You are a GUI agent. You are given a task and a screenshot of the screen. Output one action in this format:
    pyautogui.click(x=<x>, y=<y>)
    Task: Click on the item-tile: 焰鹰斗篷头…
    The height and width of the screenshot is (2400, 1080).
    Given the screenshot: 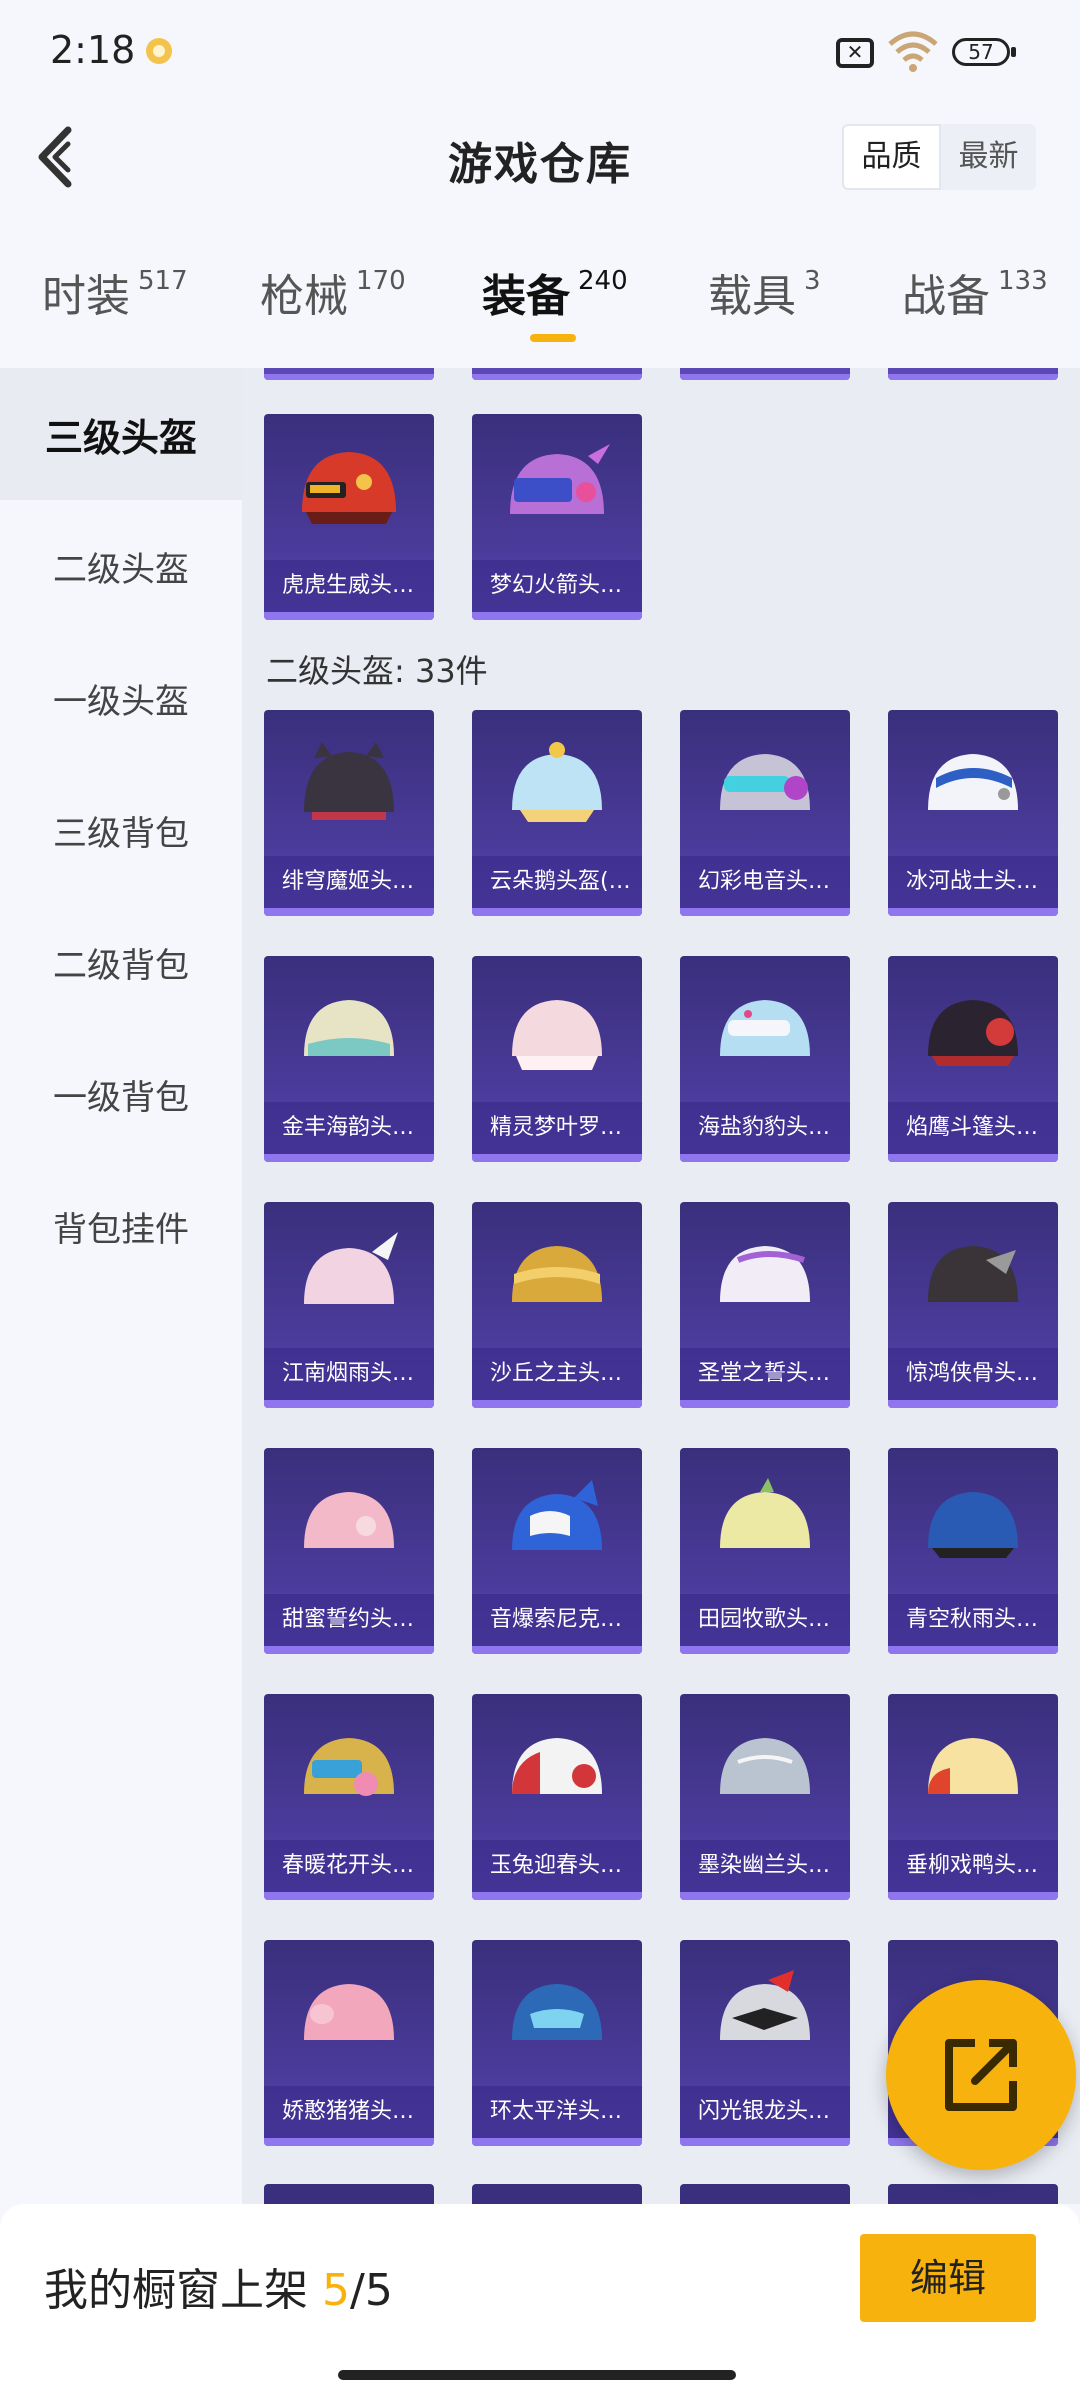 What is the action you would take?
    pyautogui.click(x=973, y=1059)
    